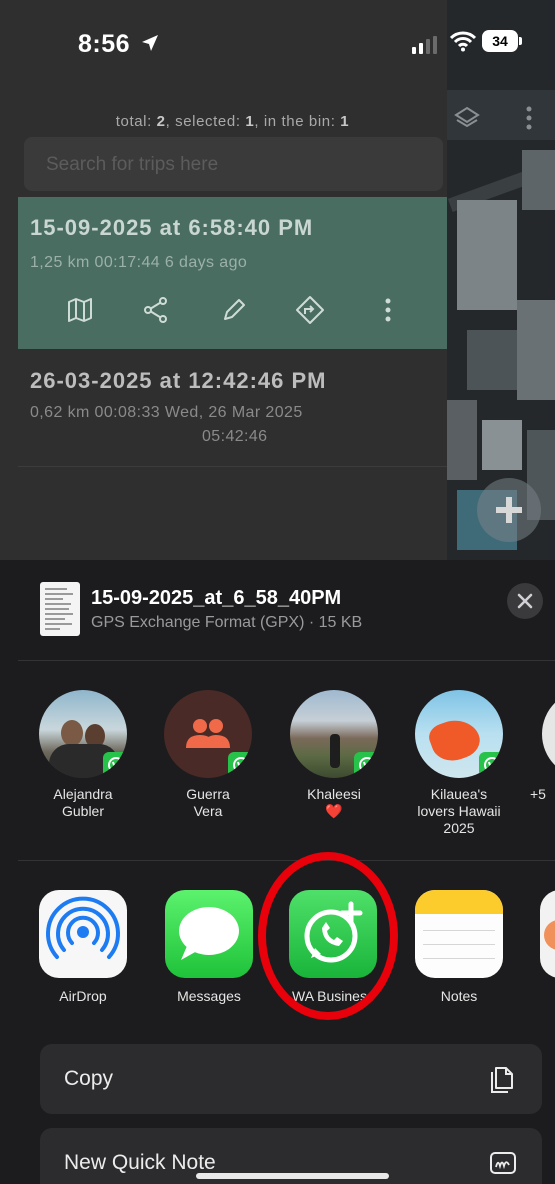 This screenshot has height=1184, width=555. Describe the element at coordinates (500, 41) in the screenshot. I see `battery-indicator: 34` at that location.